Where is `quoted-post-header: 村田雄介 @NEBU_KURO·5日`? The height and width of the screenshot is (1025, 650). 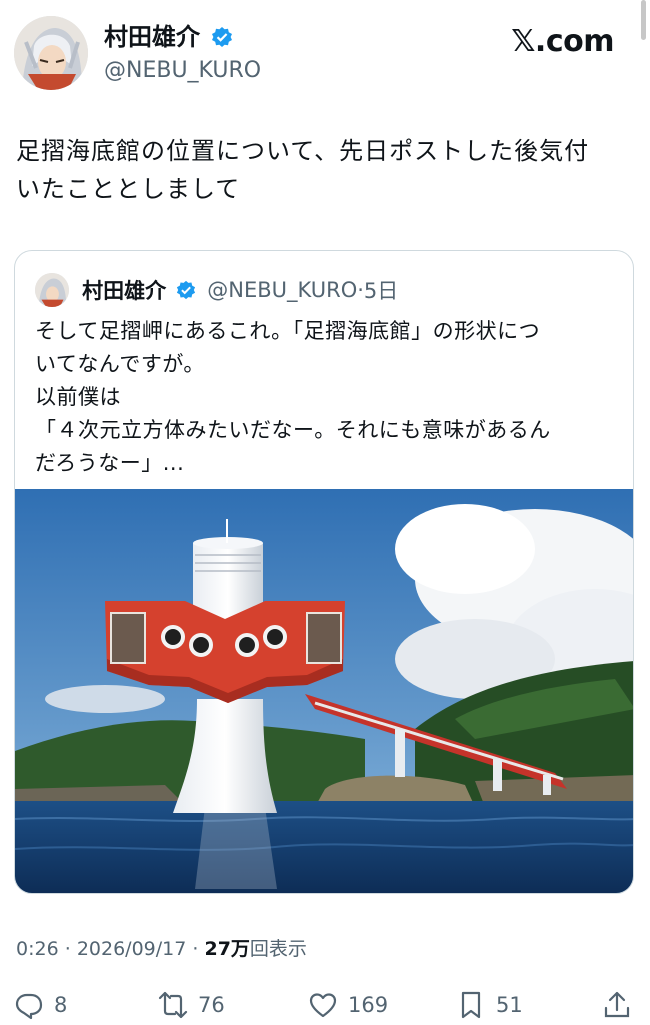 quoted-post-header: 村田雄介 @NEBU_KURO·5日 is located at coordinates (216, 290).